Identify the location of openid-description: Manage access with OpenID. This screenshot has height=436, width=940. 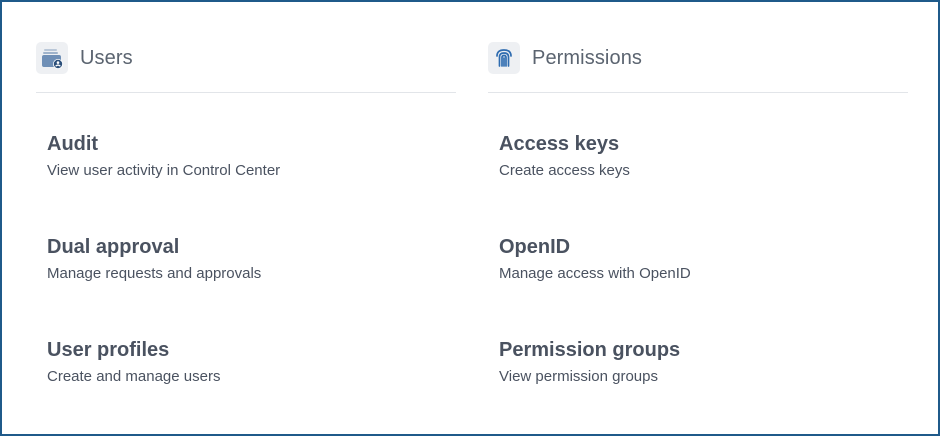
(595, 273).